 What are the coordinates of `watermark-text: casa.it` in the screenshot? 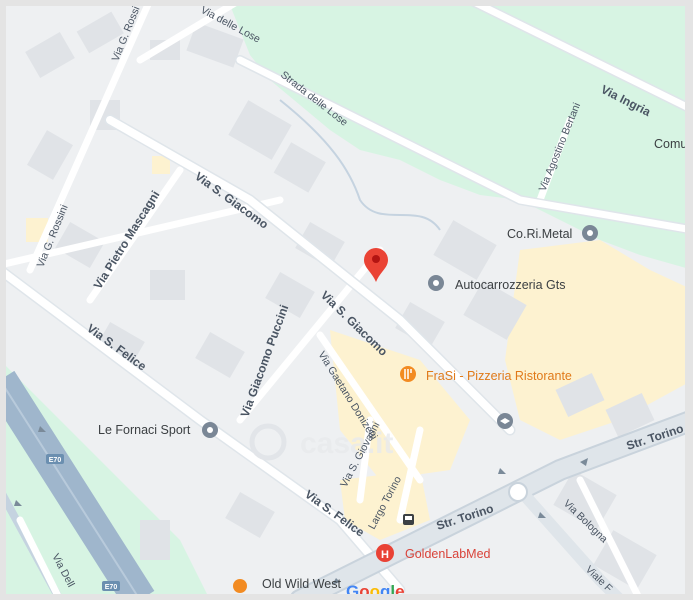 It's located at (346, 443).